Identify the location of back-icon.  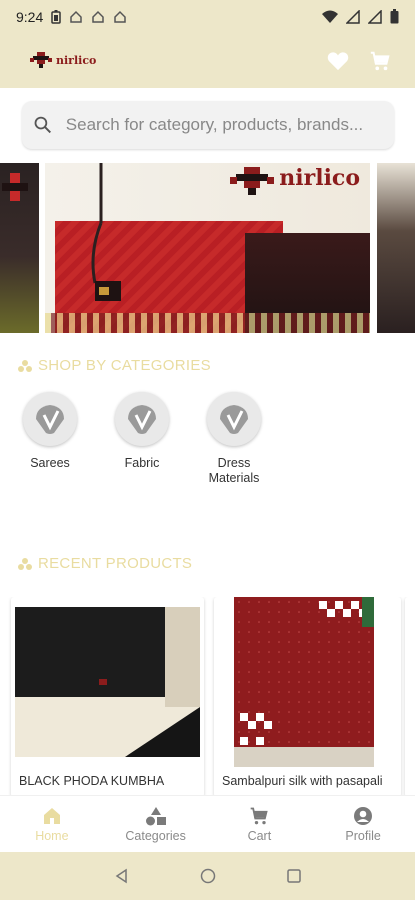
(122, 876).